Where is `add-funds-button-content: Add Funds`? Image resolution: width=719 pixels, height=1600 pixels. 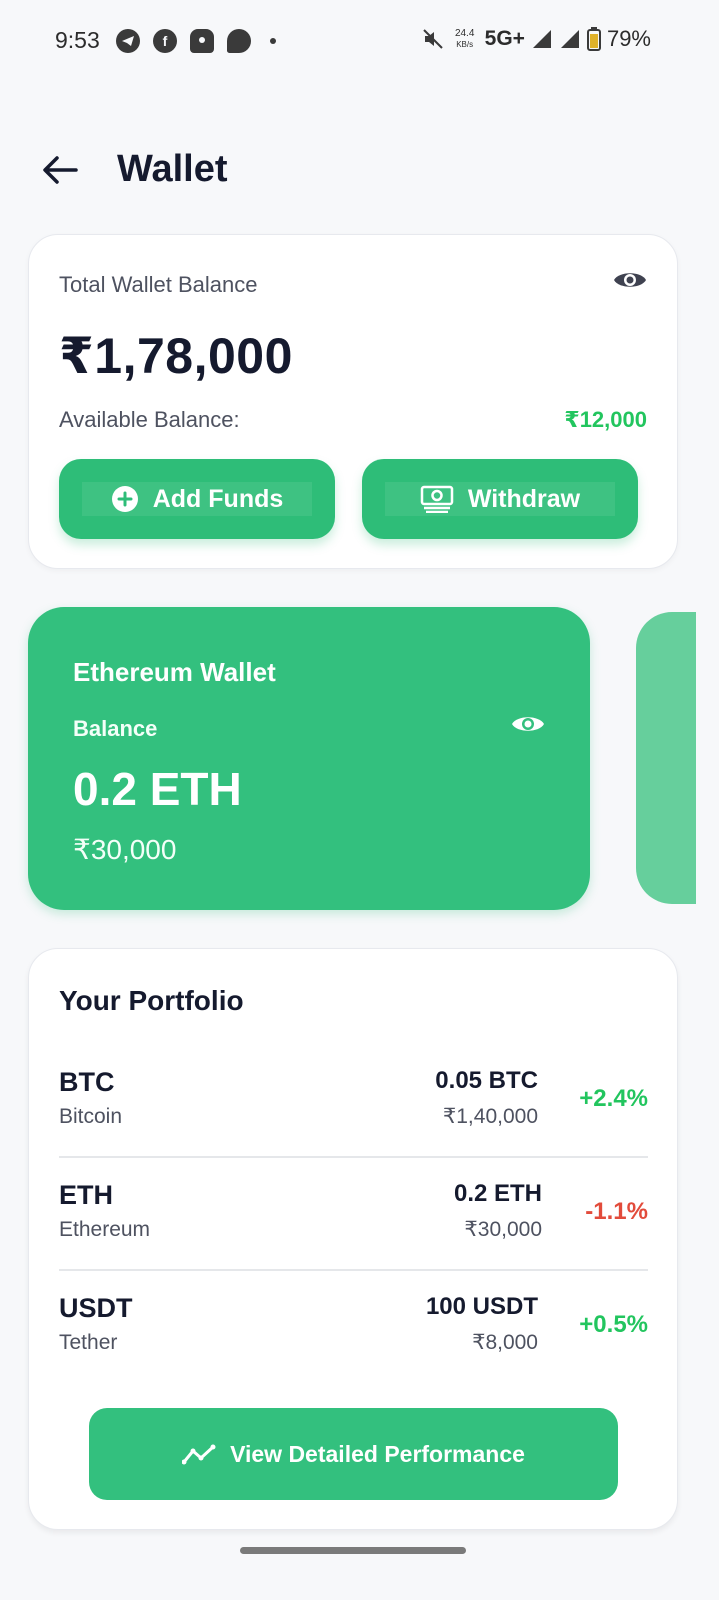 add-funds-button-content: Add Funds is located at coordinates (197, 499).